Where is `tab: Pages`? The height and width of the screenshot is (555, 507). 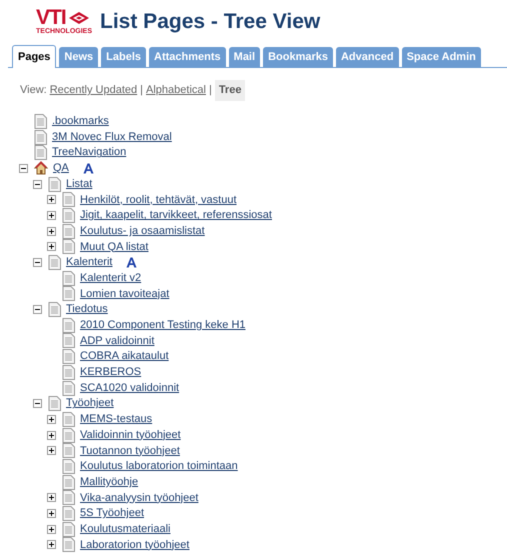
tab: Pages is located at coordinates (34, 56).